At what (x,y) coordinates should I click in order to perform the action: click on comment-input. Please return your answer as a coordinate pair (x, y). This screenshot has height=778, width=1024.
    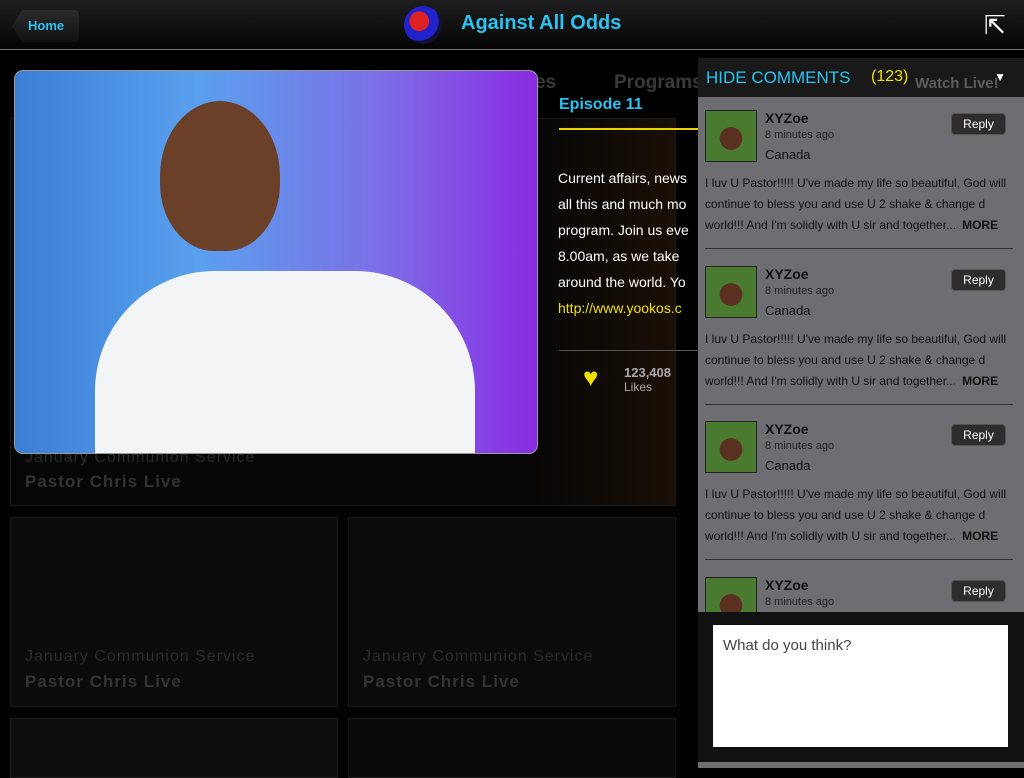
    Looking at the image, I should click on (860, 686).